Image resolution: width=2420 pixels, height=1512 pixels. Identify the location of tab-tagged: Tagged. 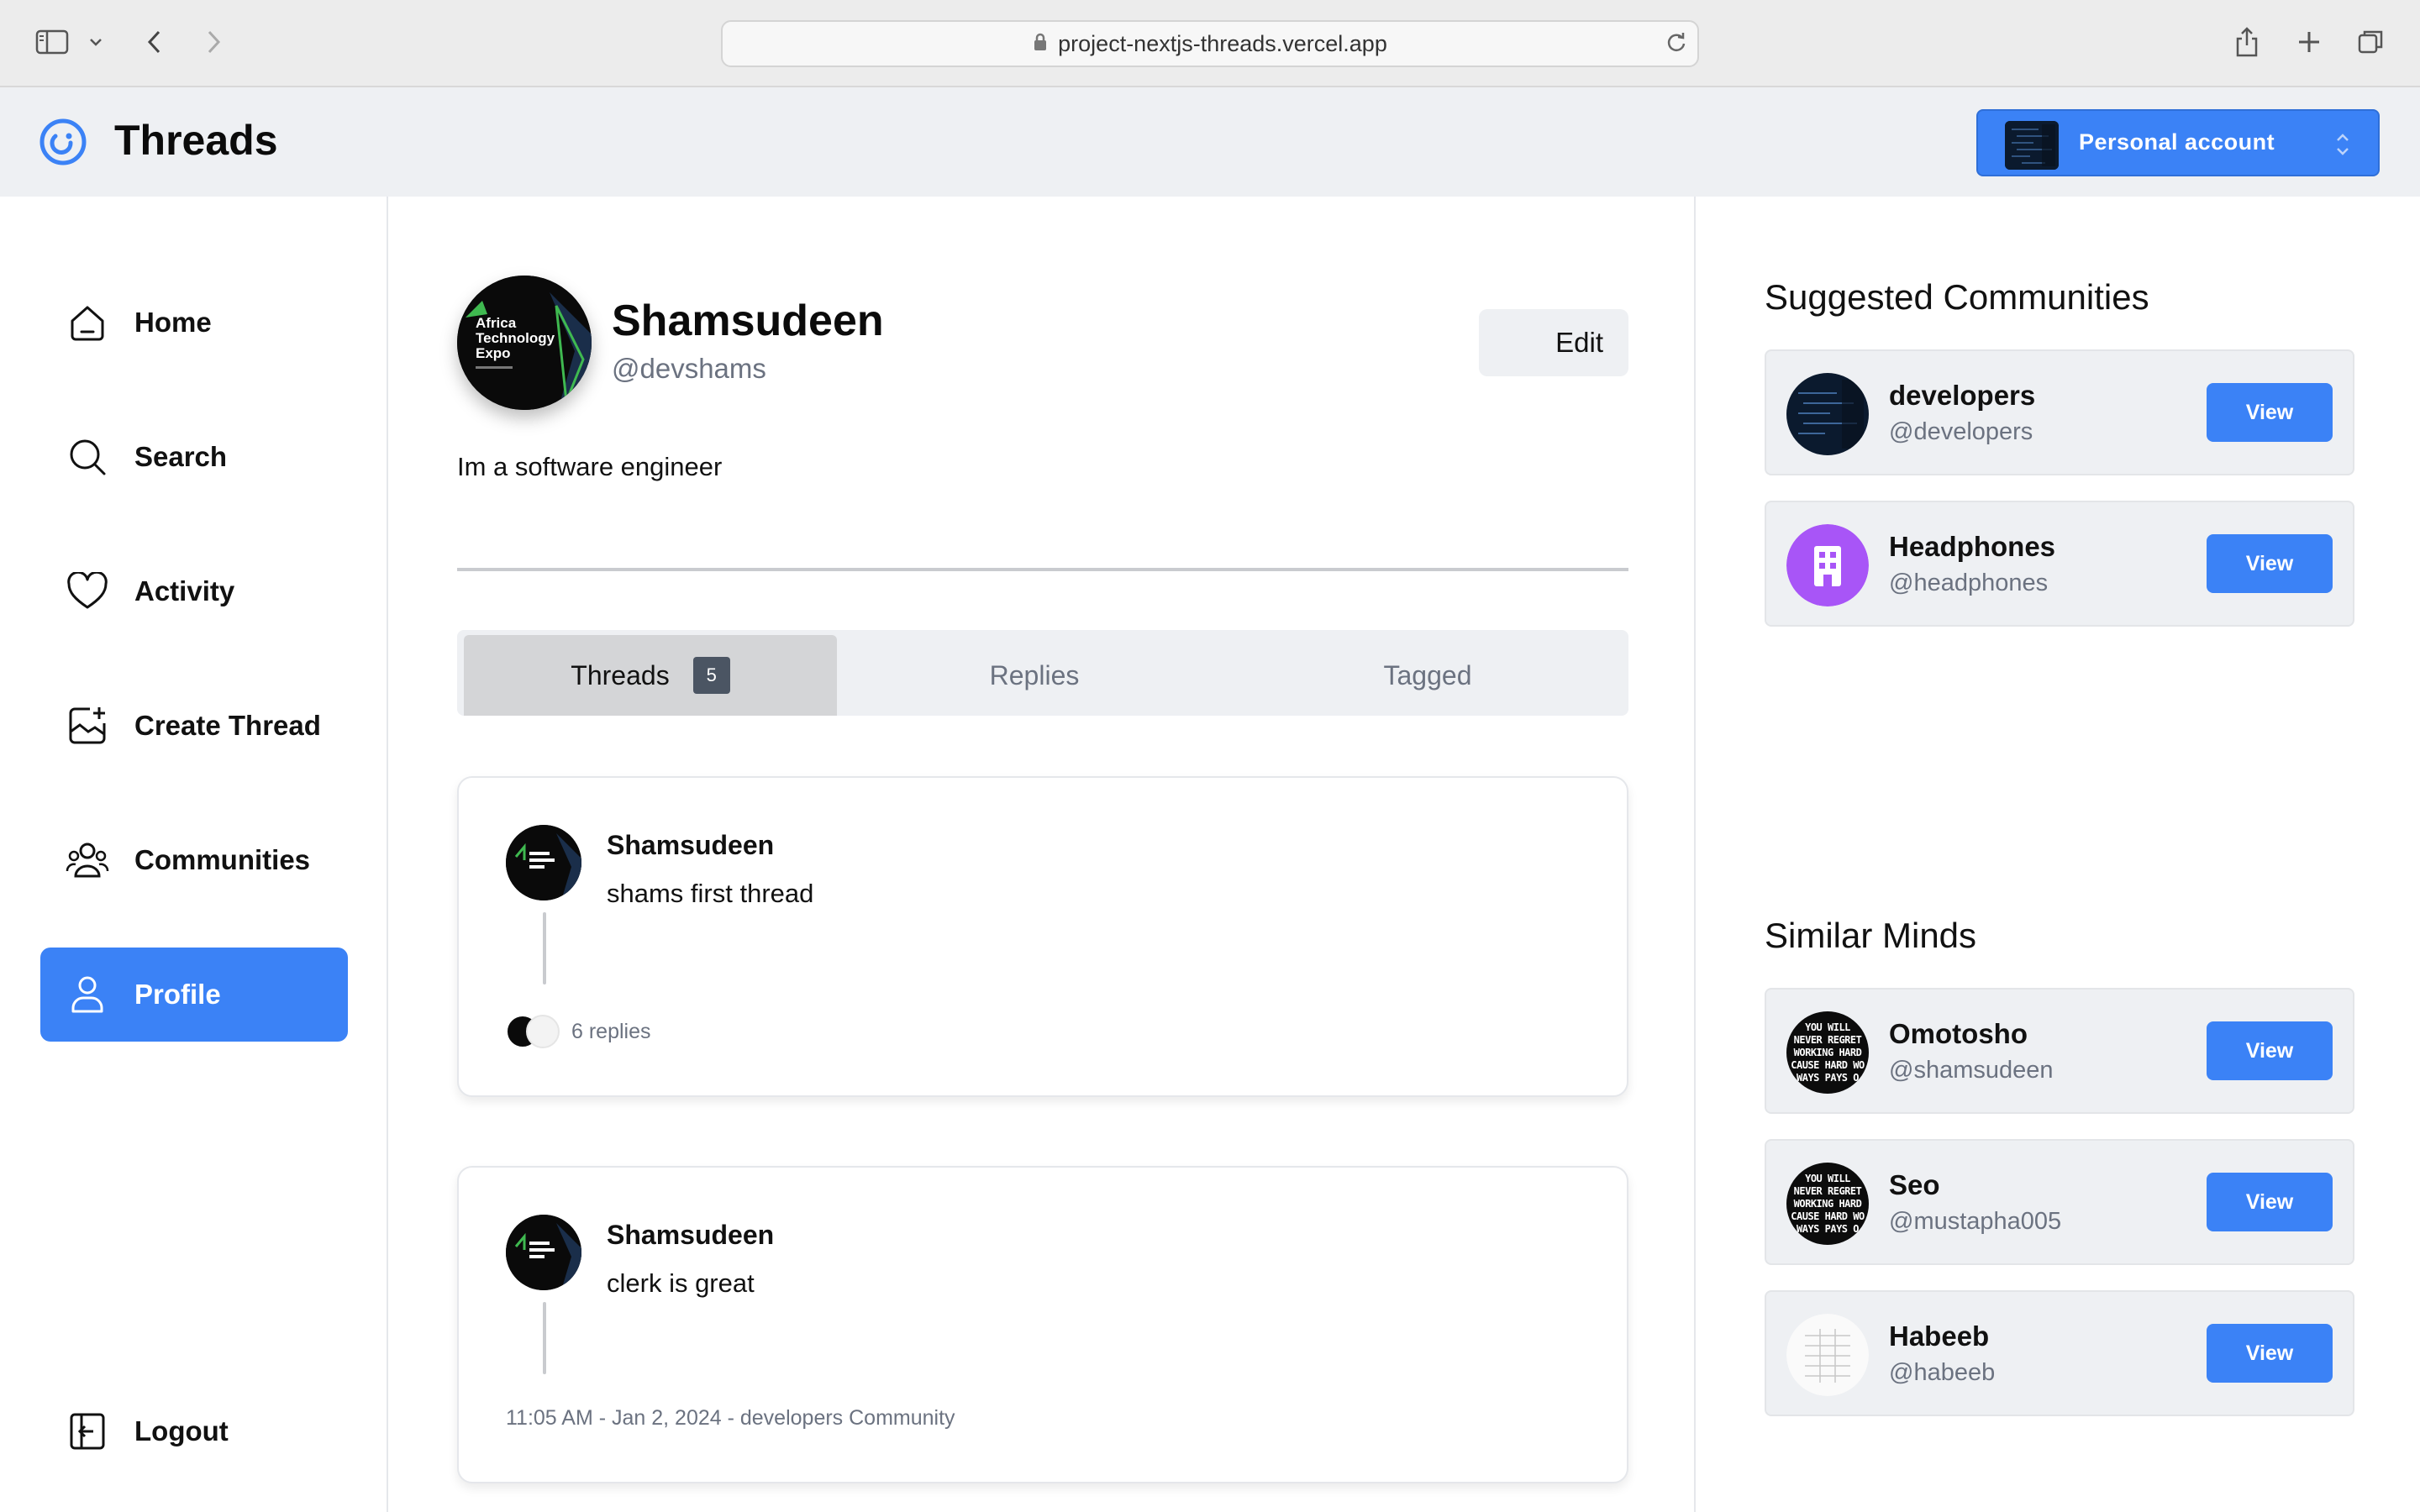
(1427, 675).